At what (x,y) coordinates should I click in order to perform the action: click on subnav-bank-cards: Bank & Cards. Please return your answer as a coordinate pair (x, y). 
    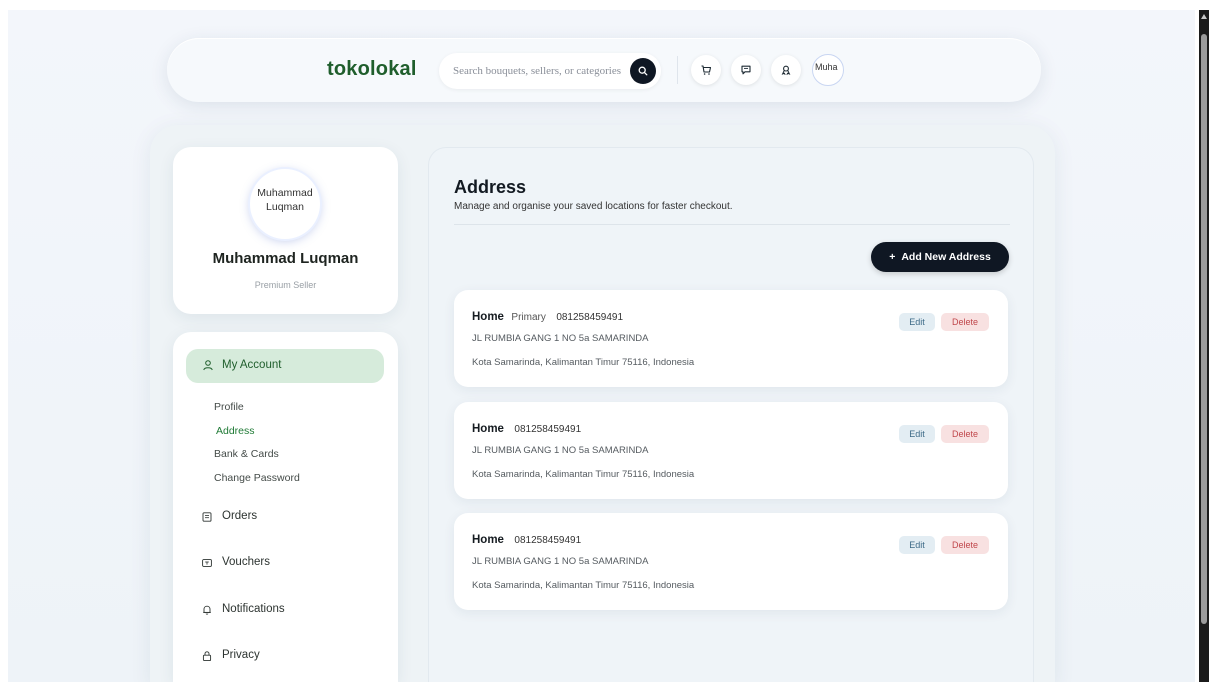
    Looking at the image, I should click on (246, 454).